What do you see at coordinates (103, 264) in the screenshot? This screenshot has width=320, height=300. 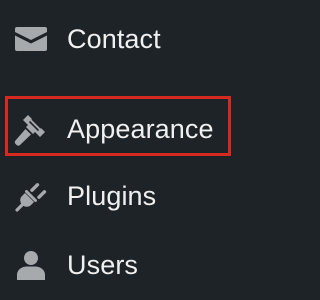 I see `sidebar-item-label: Users` at bounding box center [103, 264].